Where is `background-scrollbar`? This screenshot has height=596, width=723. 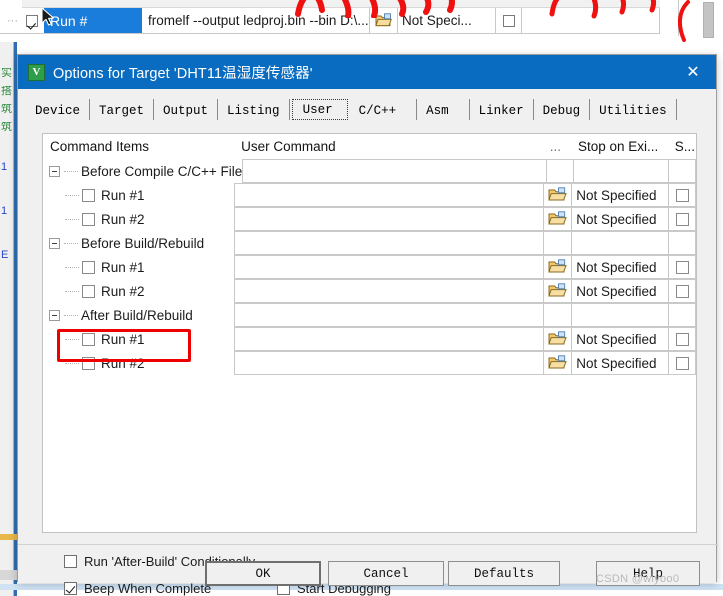 background-scrollbar is located at coordinates (708, 20).